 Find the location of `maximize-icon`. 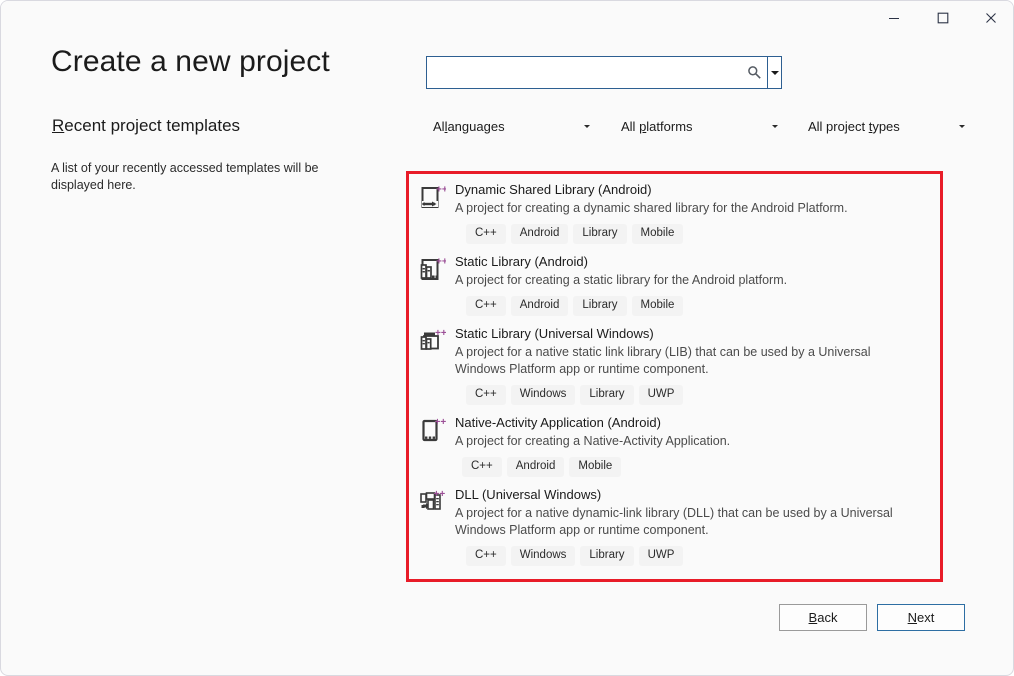

maximize-icon is located at coordinates (943, 18).